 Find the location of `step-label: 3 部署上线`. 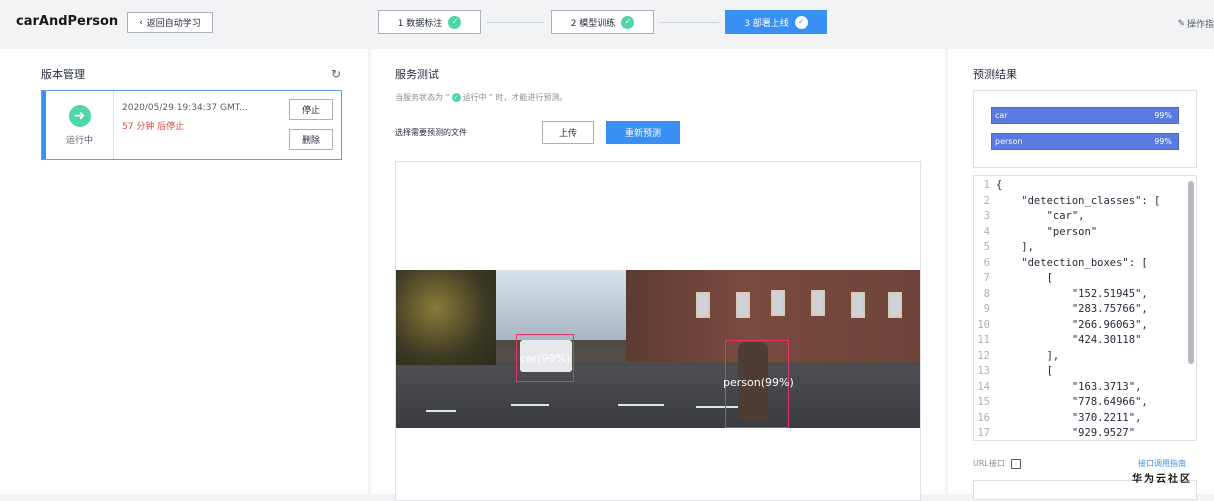

step-label: 3 部署上线 is located at coordinates (766, 23).